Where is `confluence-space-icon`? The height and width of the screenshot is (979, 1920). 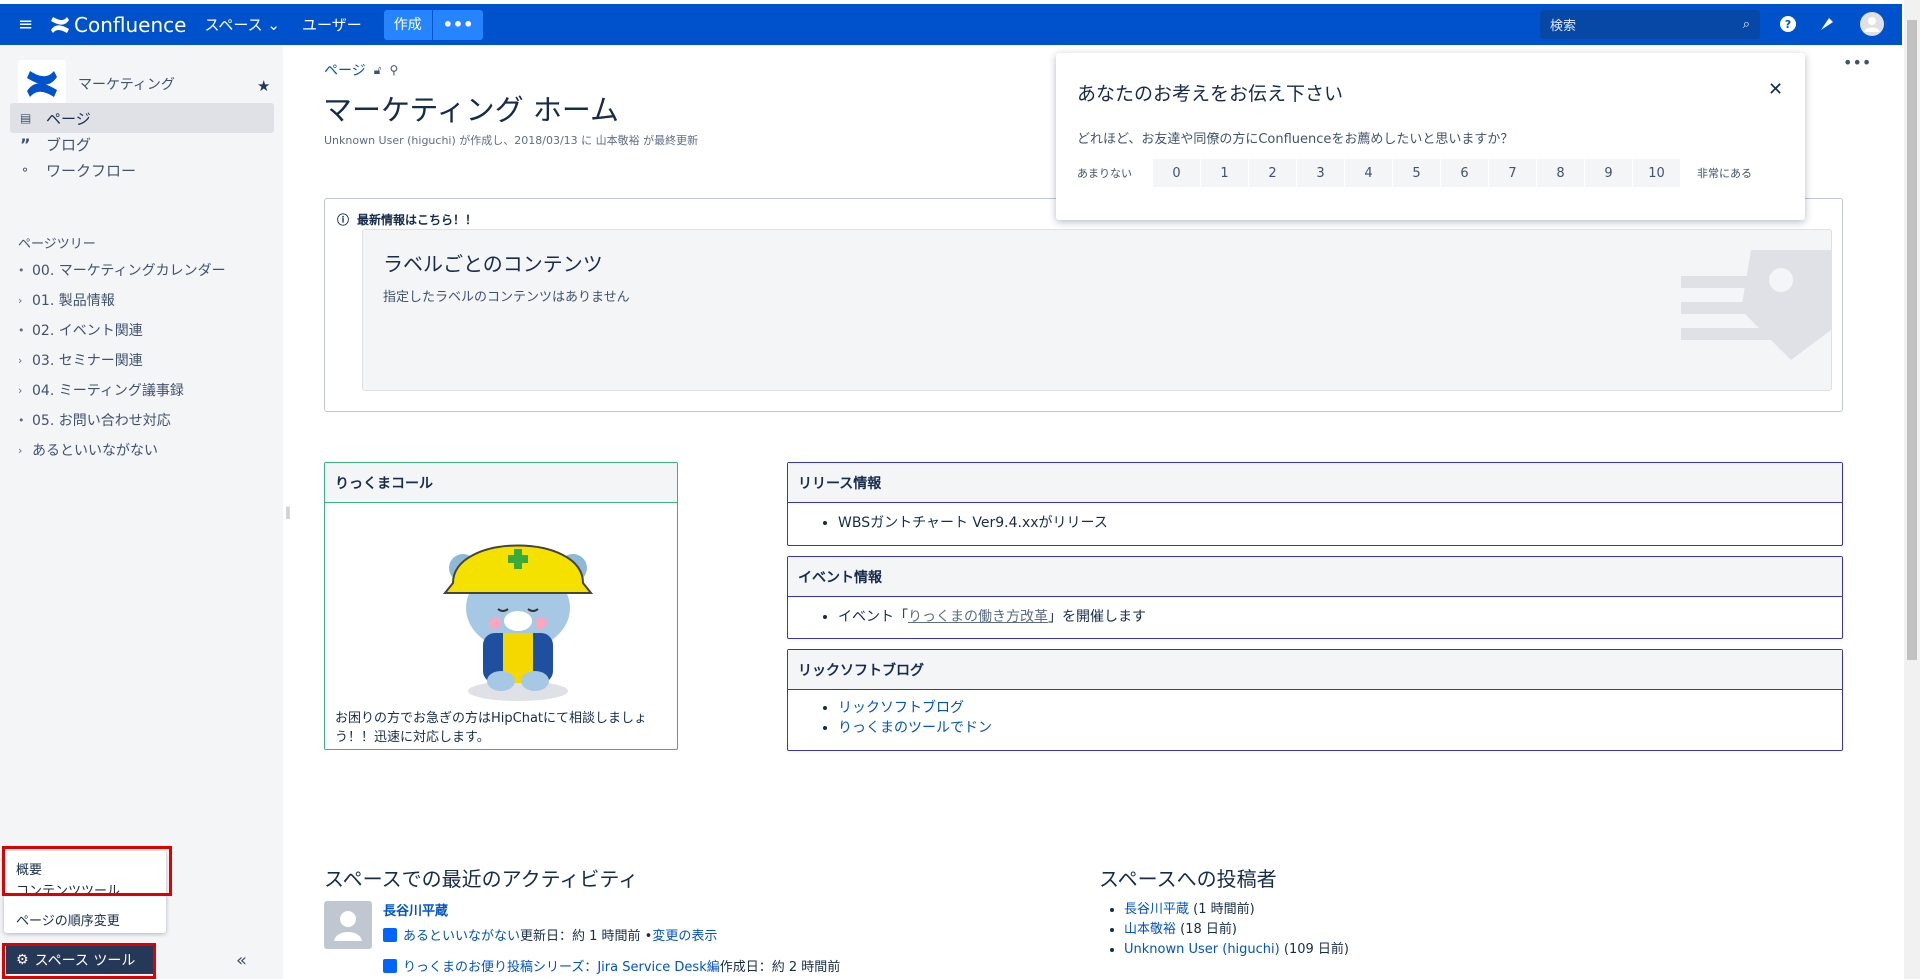 confluence-space-icon is located at coordinates (42, 84).